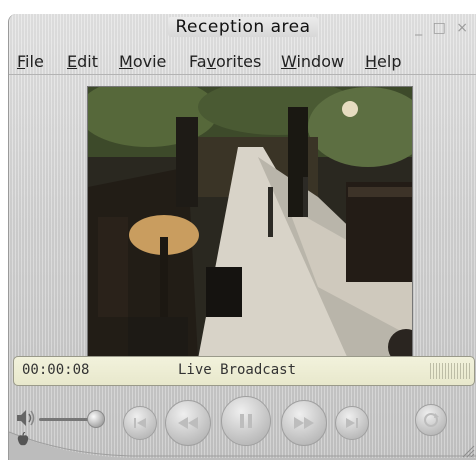 The height and width of the screenshot is (460, 476). I want to click on rewind-icon, so click(188, 423).